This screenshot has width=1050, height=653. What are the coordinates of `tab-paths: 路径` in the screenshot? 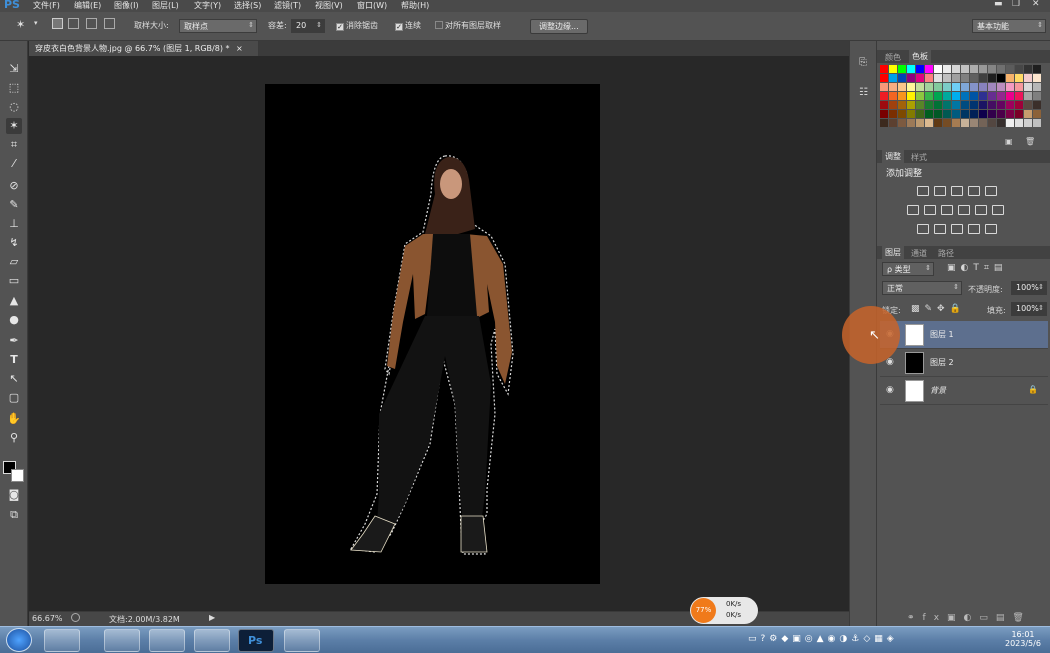 It's located at (946, 253).